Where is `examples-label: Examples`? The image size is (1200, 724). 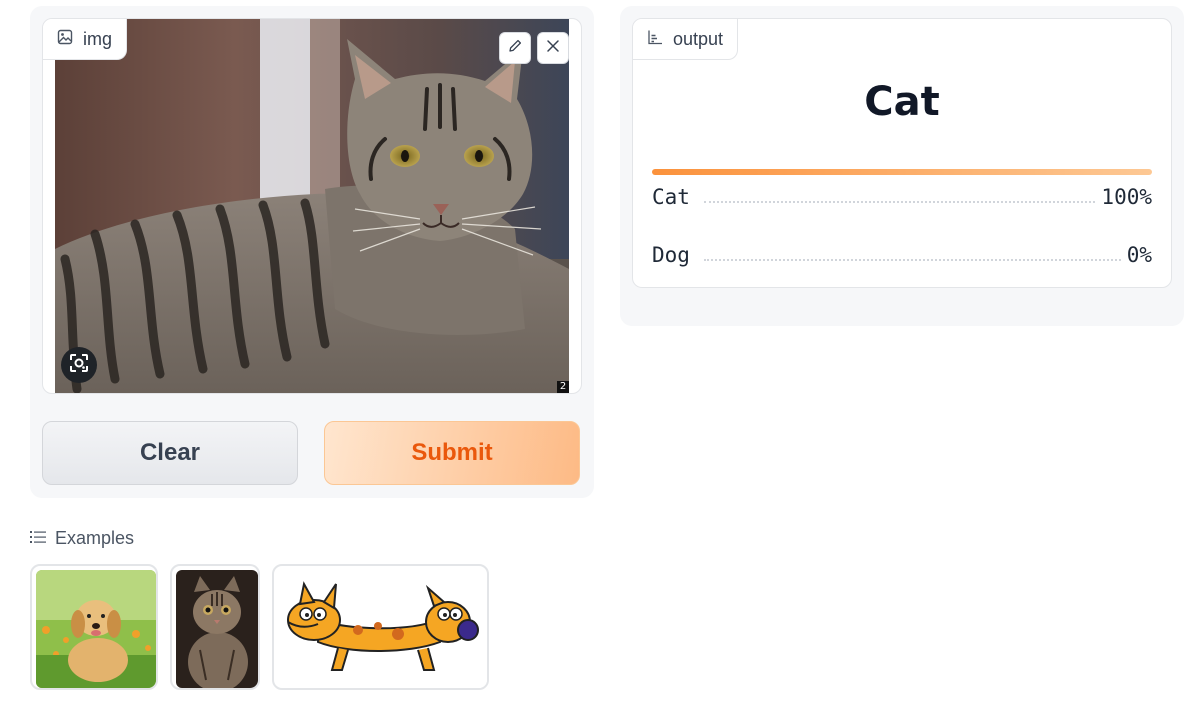 examples-label: Examples is located at coordinates (95, 537).